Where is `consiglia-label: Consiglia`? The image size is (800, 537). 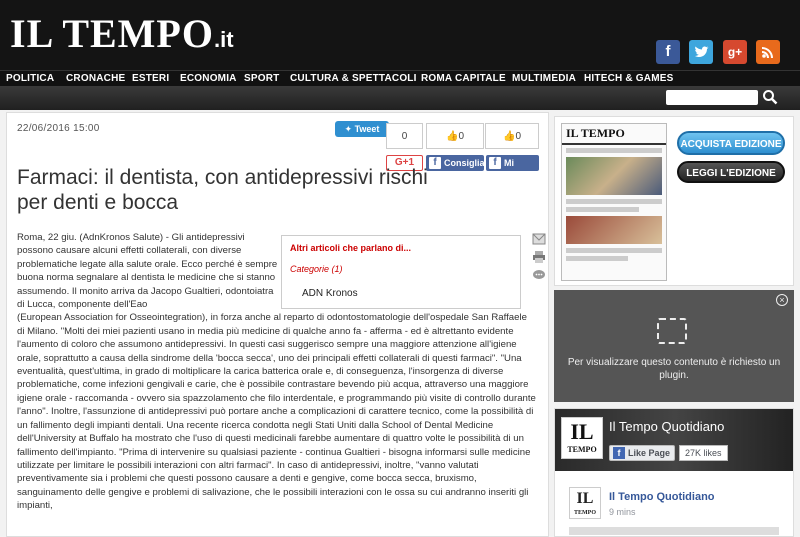 consiglia-label: Consiglia is located at coordinates (464, 163).